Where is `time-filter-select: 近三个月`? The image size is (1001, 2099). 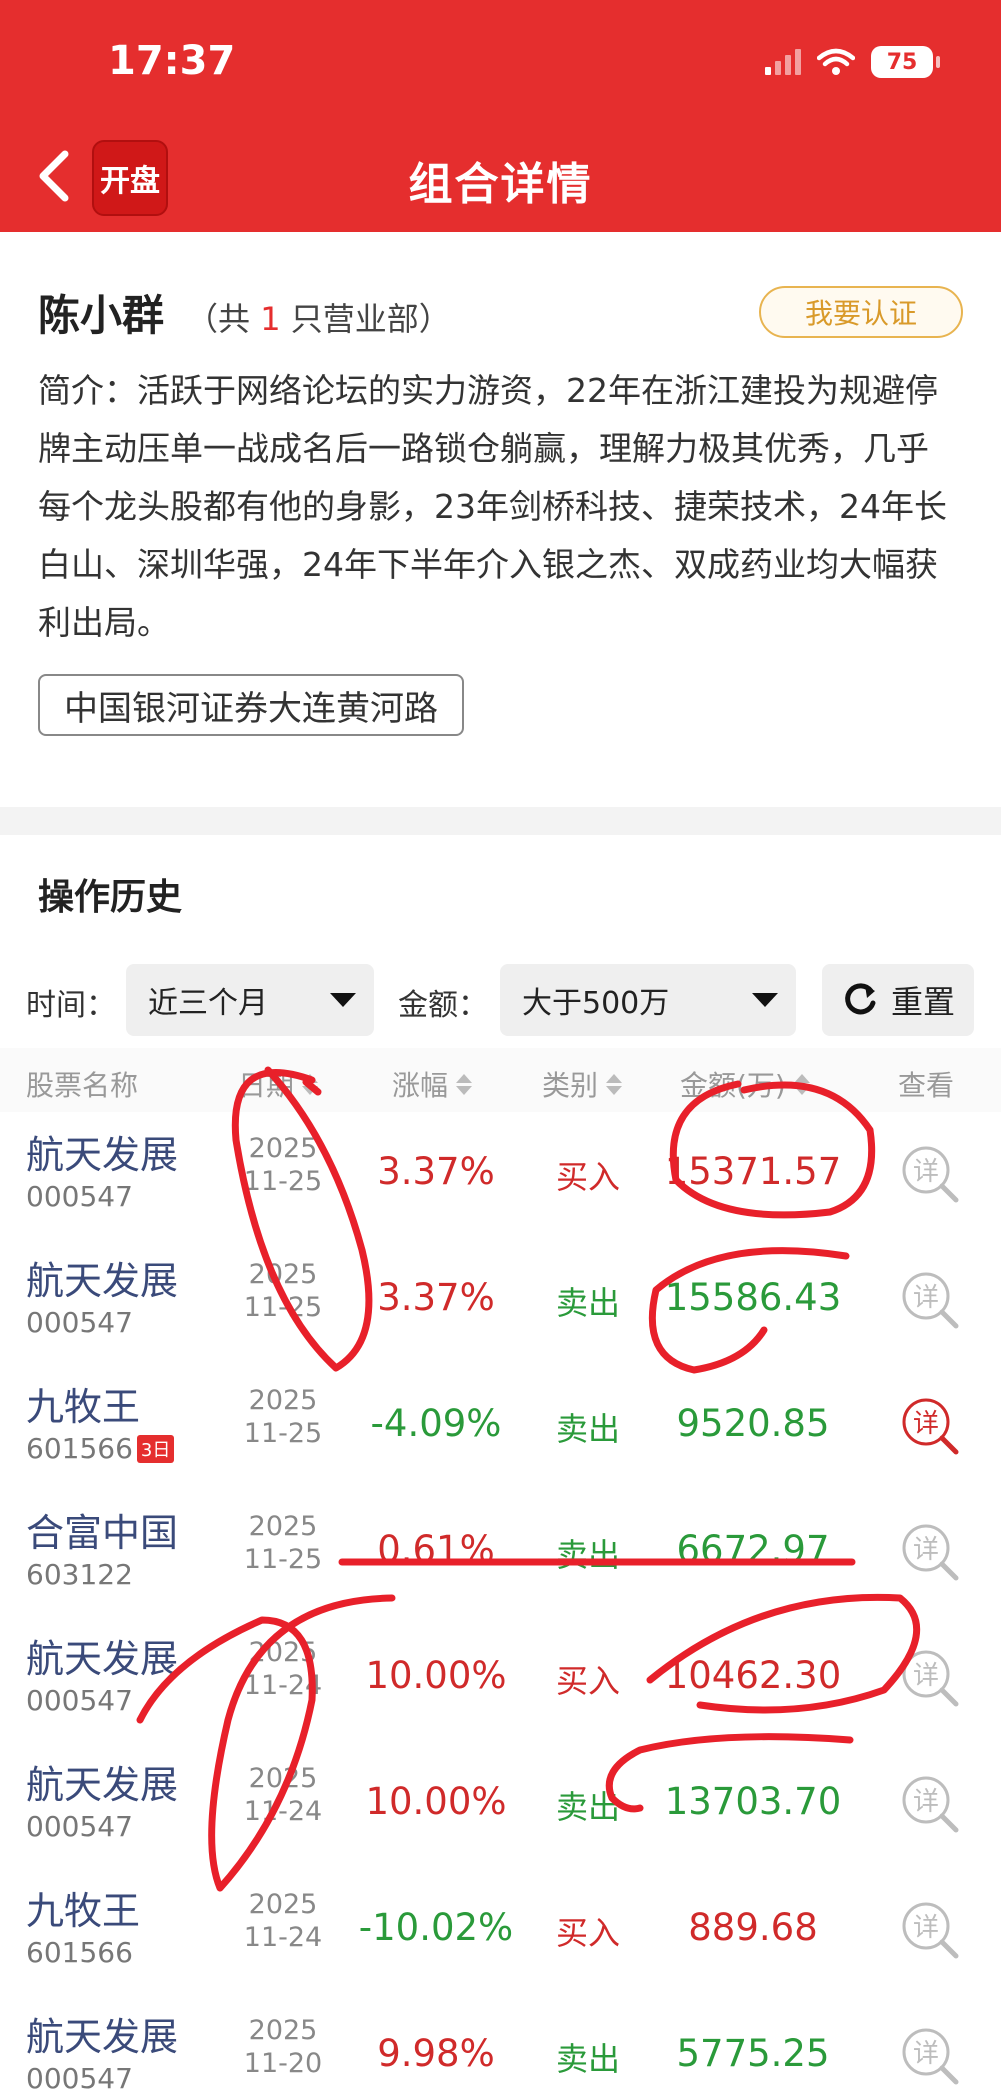 time-filter-select: 近三个月 is located at coordinates (250, 1000).